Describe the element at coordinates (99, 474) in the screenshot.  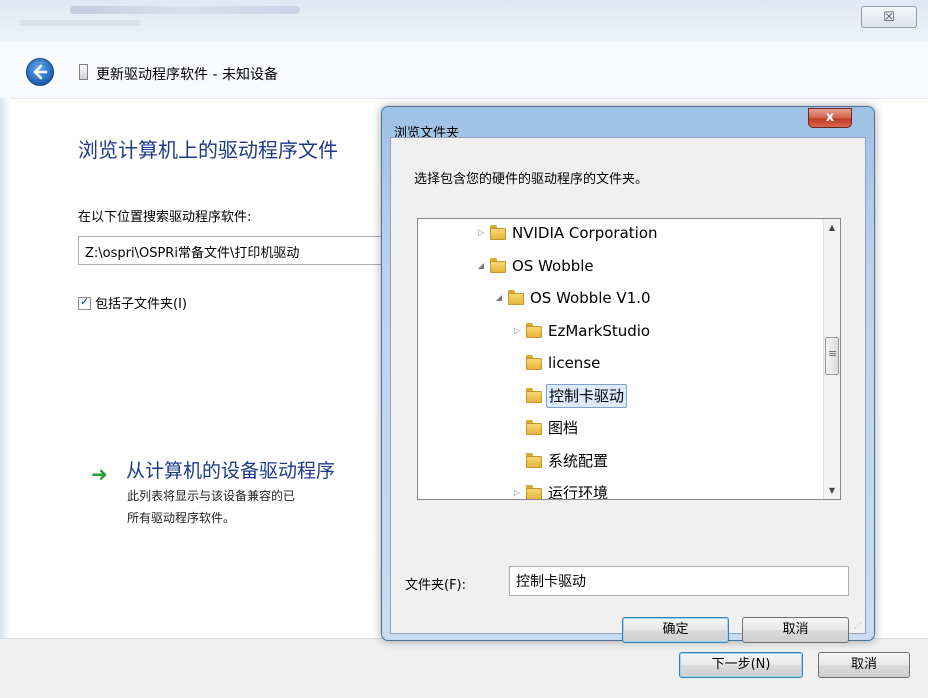
I see `green-arrow-icon: ➜` at that location.